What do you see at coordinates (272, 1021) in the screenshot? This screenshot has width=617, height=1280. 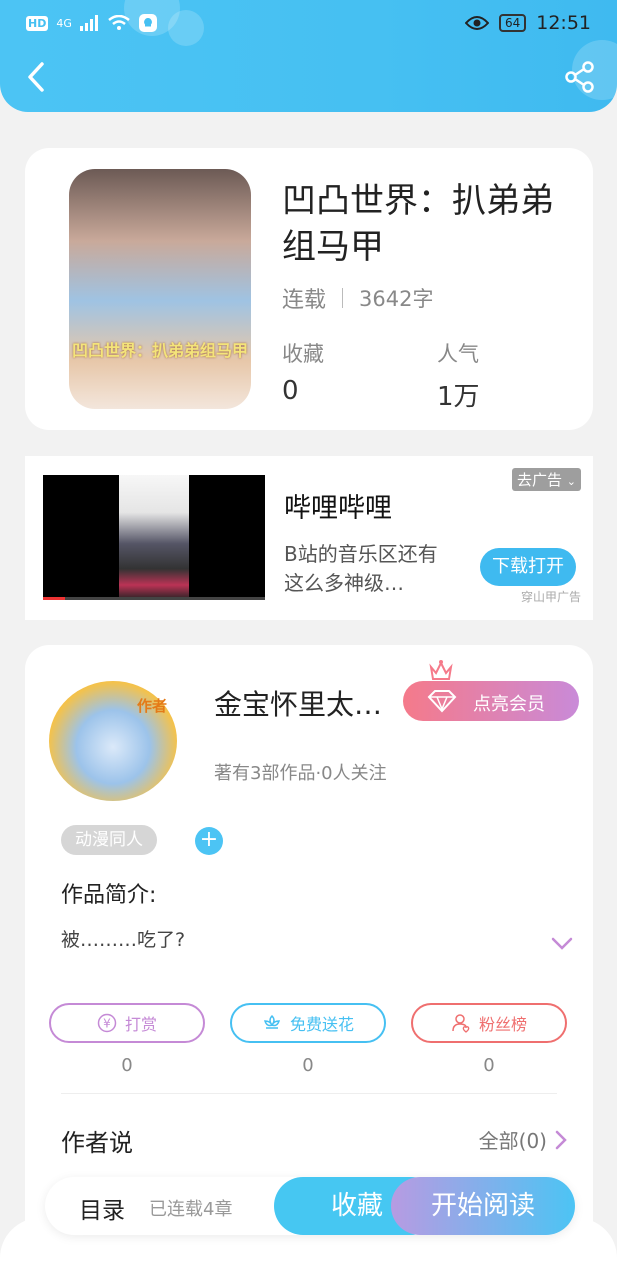 I see `flower-icon` at bounding box center [272, 1021].